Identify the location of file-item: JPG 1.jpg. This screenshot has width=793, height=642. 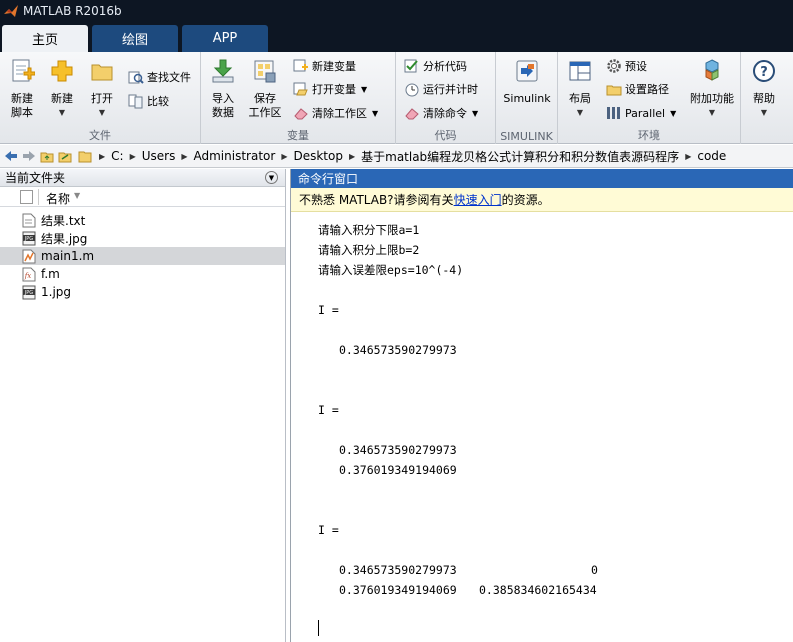
(142, 292).